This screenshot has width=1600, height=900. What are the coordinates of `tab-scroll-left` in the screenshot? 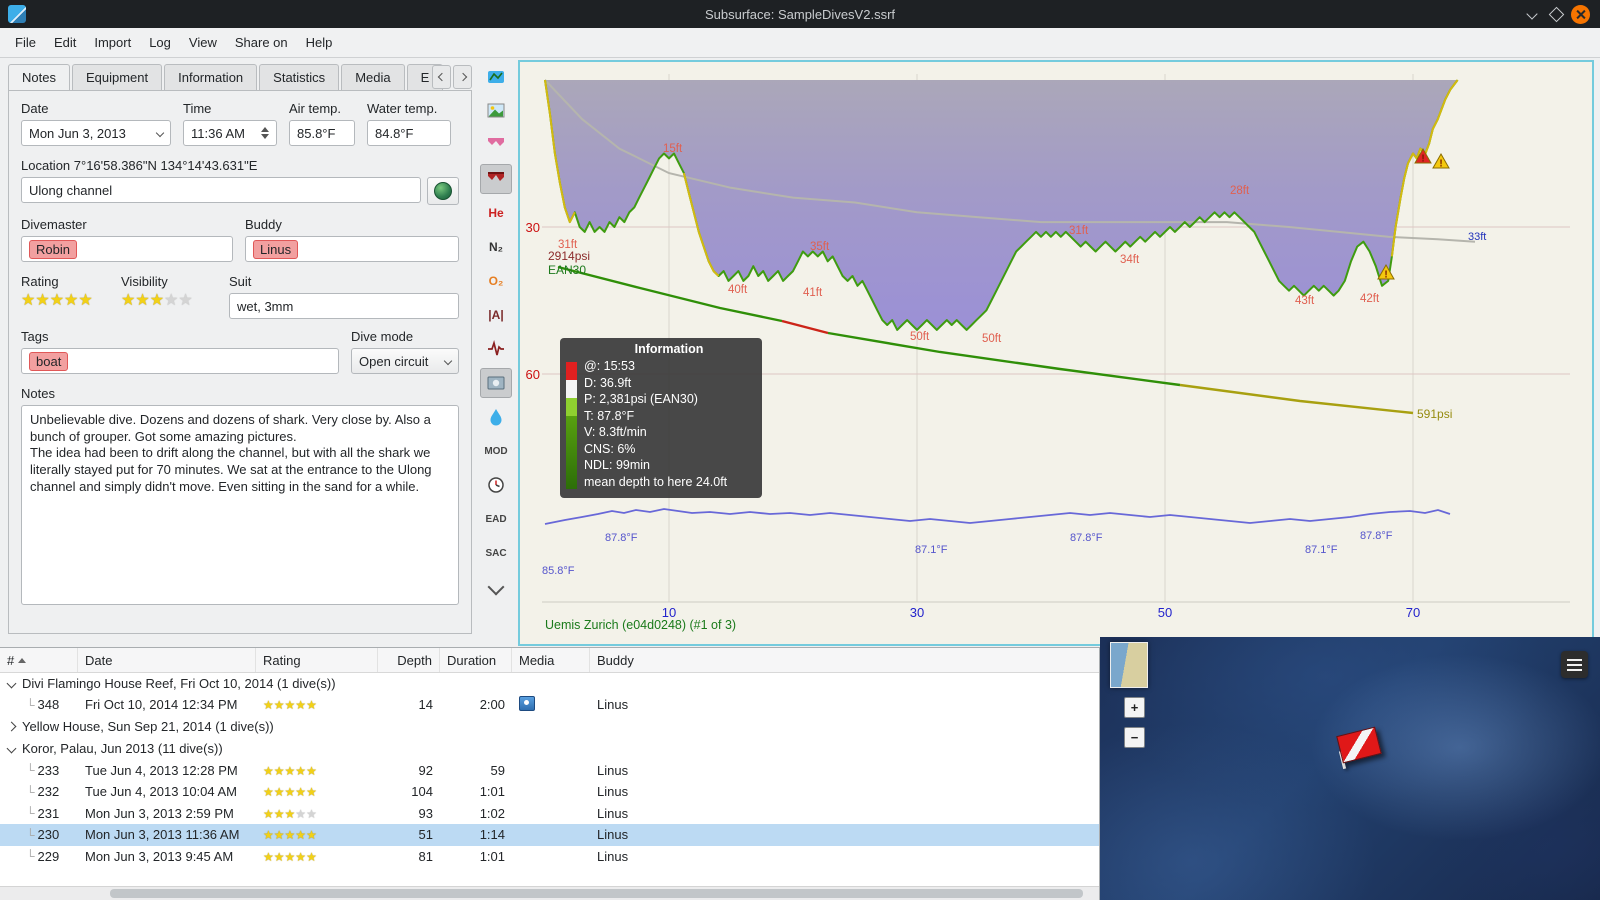 It's located at (441, 77).